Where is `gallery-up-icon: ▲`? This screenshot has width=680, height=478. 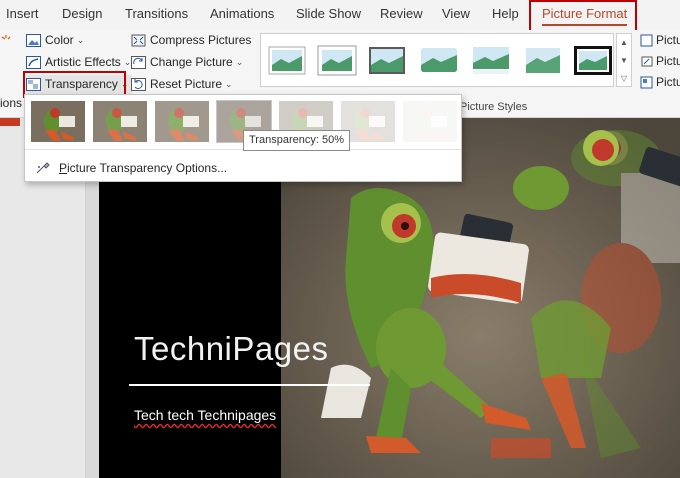 gallery-up-icon: ▲ is located at coordinates (624, 43).